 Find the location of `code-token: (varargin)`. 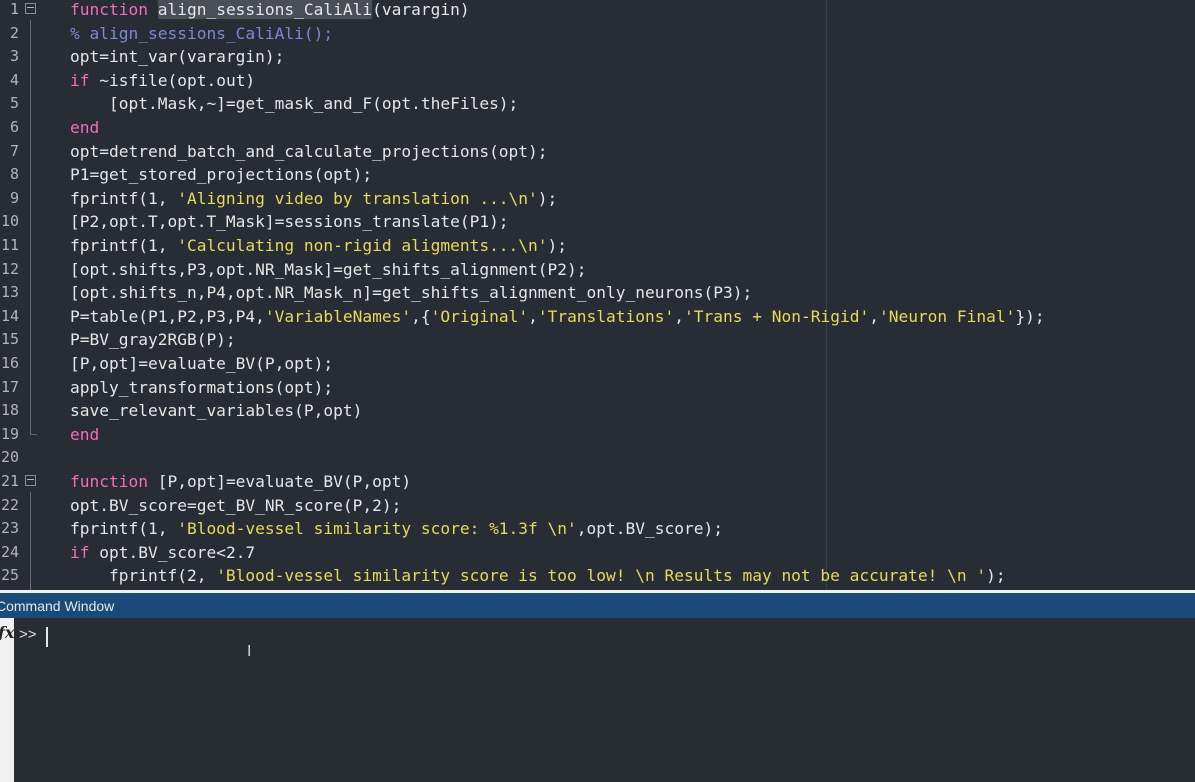

code-token: (varargin) is located at coordinates (421, 9).